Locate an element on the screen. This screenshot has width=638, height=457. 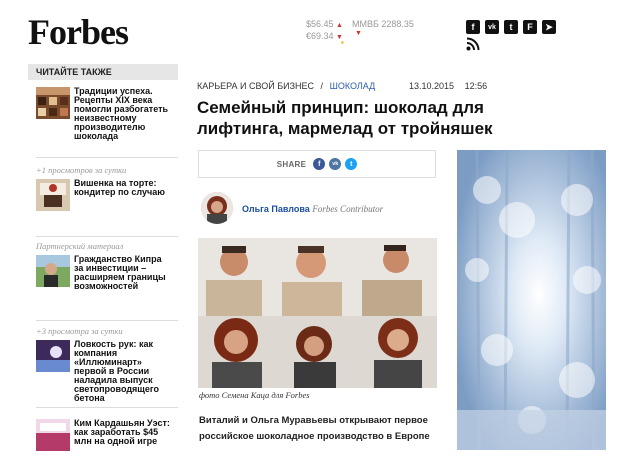
share-label: SHARE is located at coordinates (291, 164).